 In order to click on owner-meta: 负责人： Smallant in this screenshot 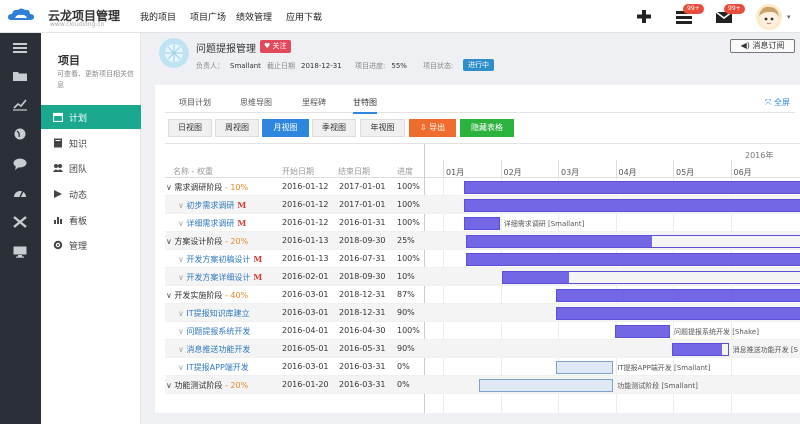, I will do `click(228, 66)`.